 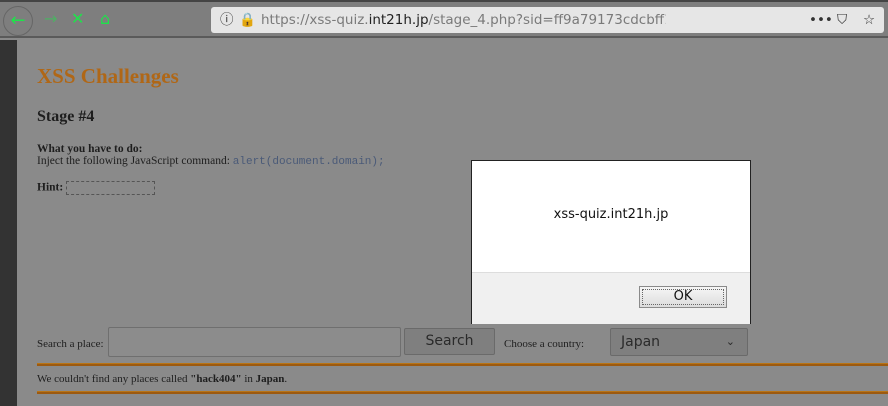 I want to click on hint-box, so click(x=111, y=188).